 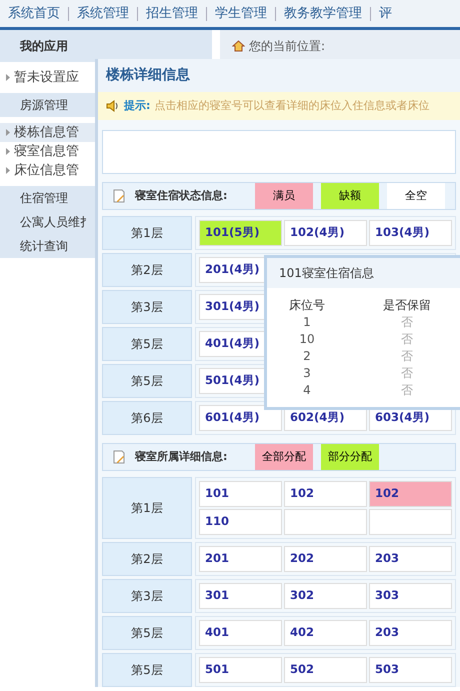 I want to click on legend-title: 寝室所属详细信息:, so click(x=181, y=456).